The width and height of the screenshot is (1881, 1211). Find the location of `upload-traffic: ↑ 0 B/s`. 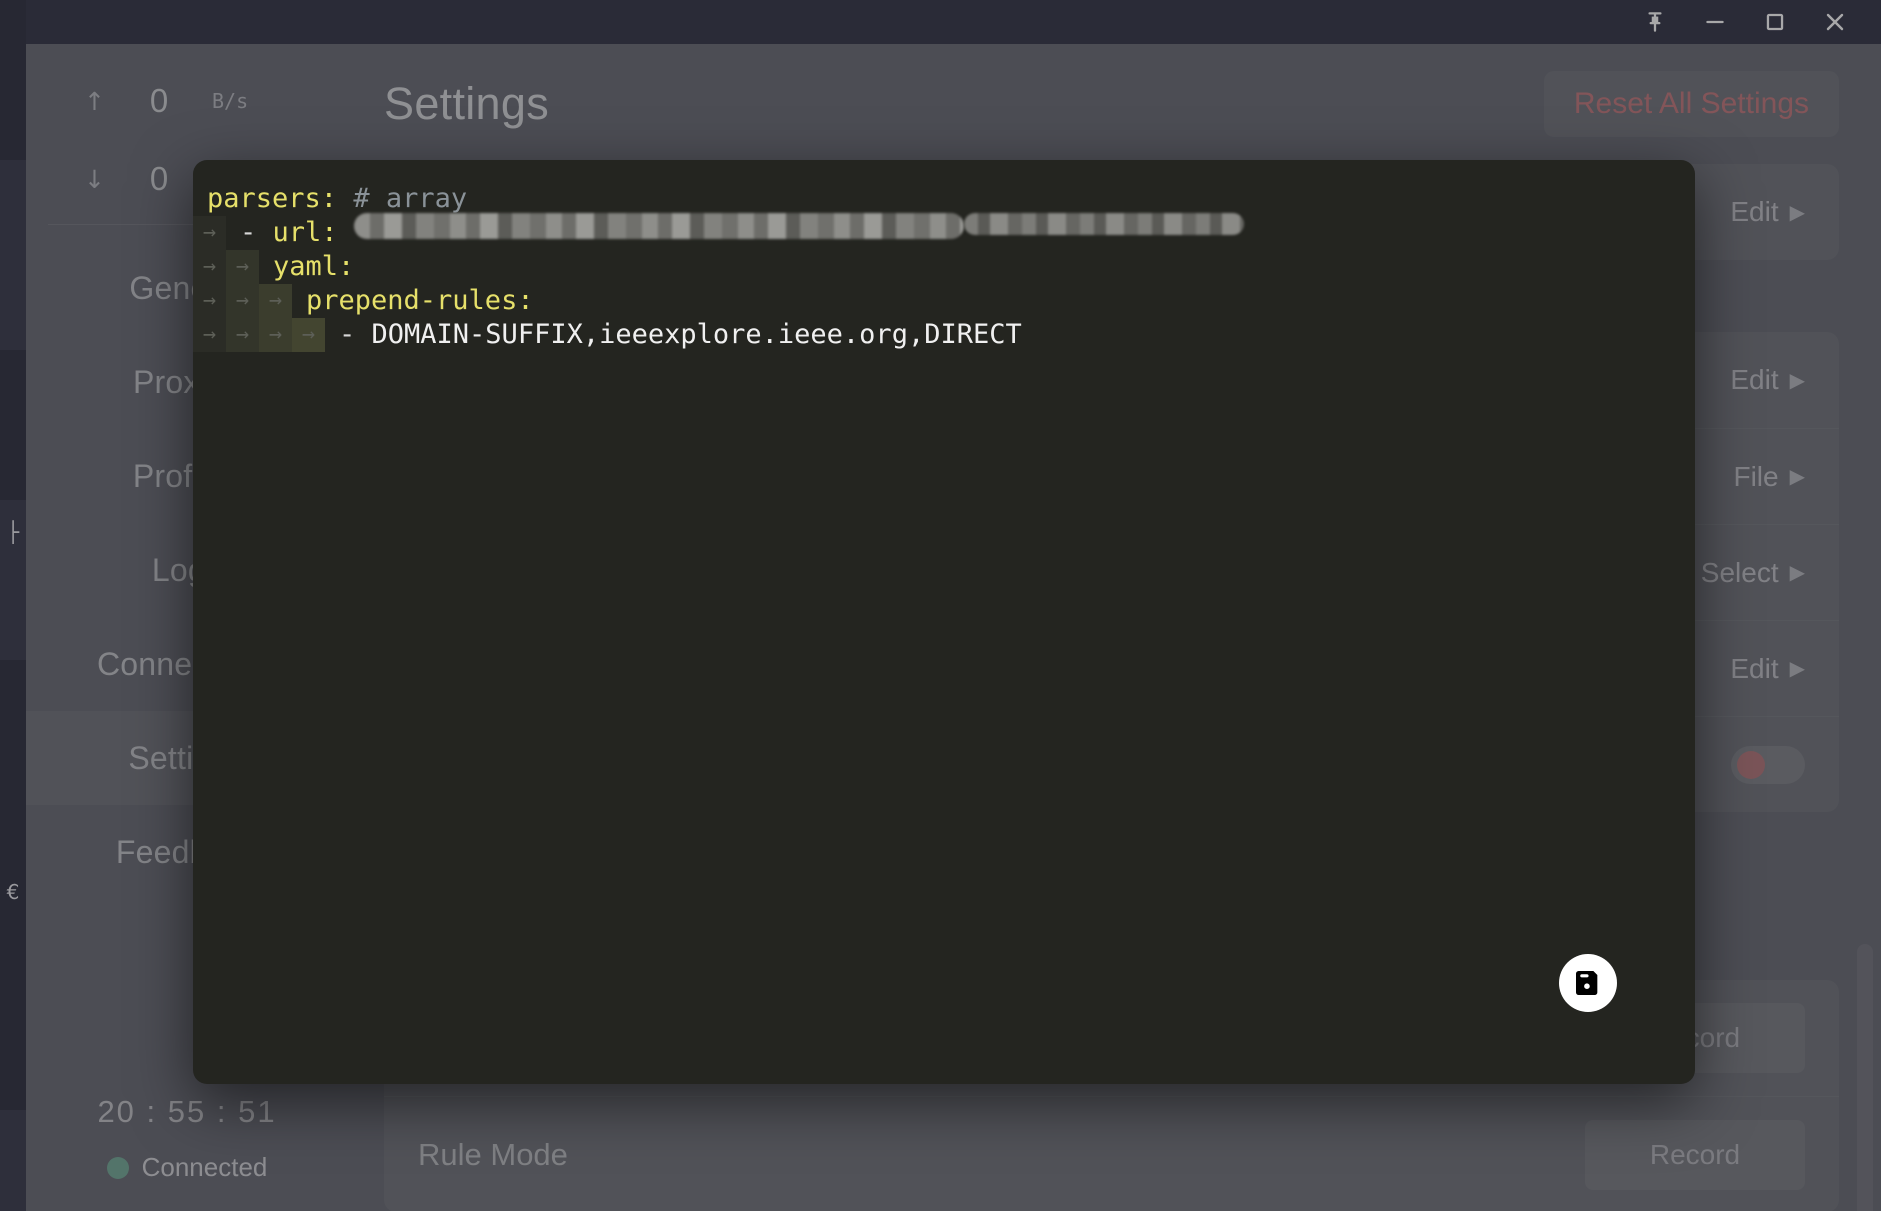

upload-traffic: ↑ 0 B/s is located at coordinates (187, 101).